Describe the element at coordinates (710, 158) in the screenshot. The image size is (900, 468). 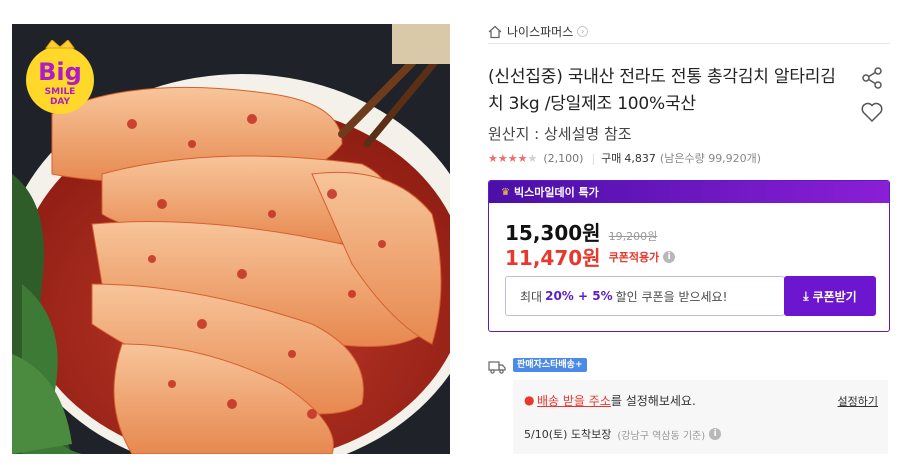
I see `remaining-stock: (남은수량 99,920개)` at that location.